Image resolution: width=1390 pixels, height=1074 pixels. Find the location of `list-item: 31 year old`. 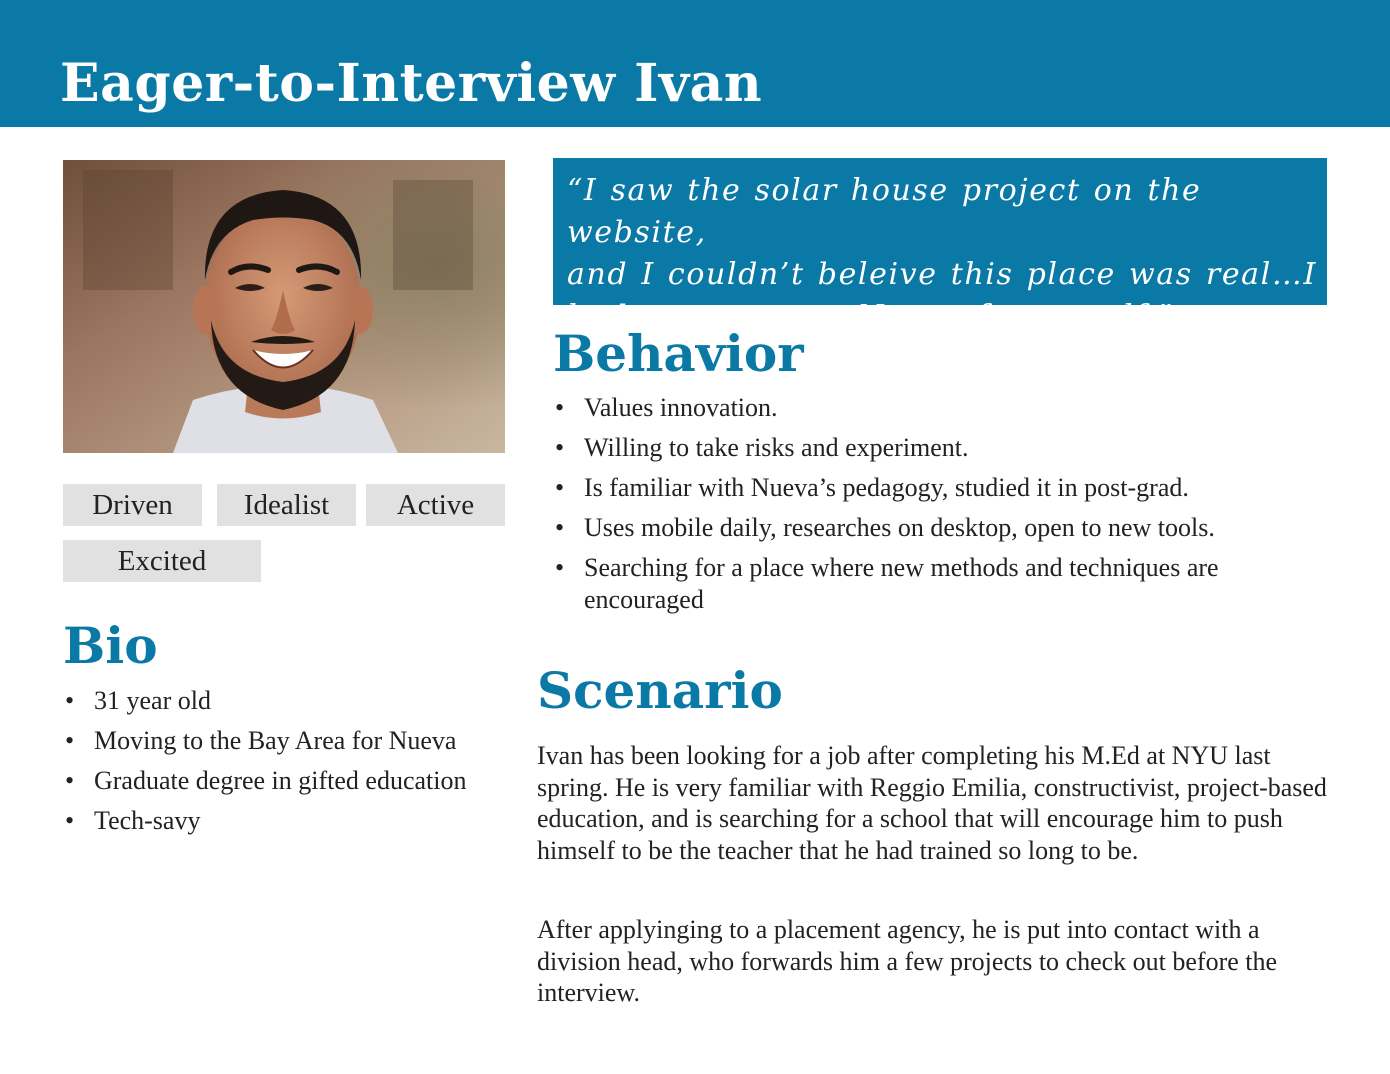

list-item: 31 year old is located at coordinates (283, 701).